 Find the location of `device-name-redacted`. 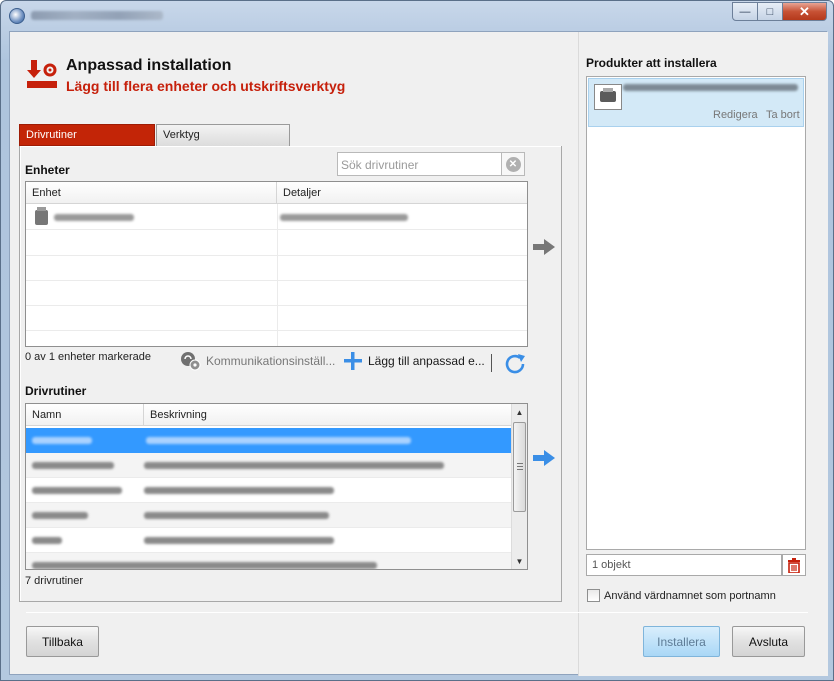

device-name-redacted is located at coordinates (94, 217).